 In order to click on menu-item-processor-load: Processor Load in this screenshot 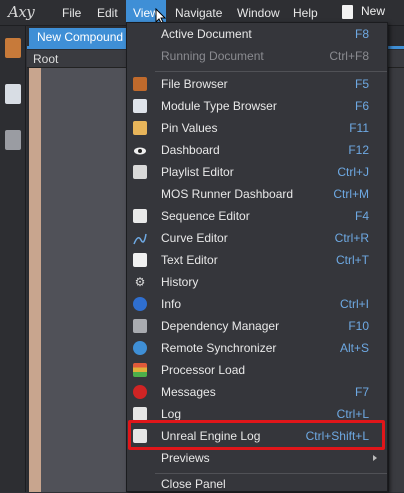, I will do `click(257, 370)`.